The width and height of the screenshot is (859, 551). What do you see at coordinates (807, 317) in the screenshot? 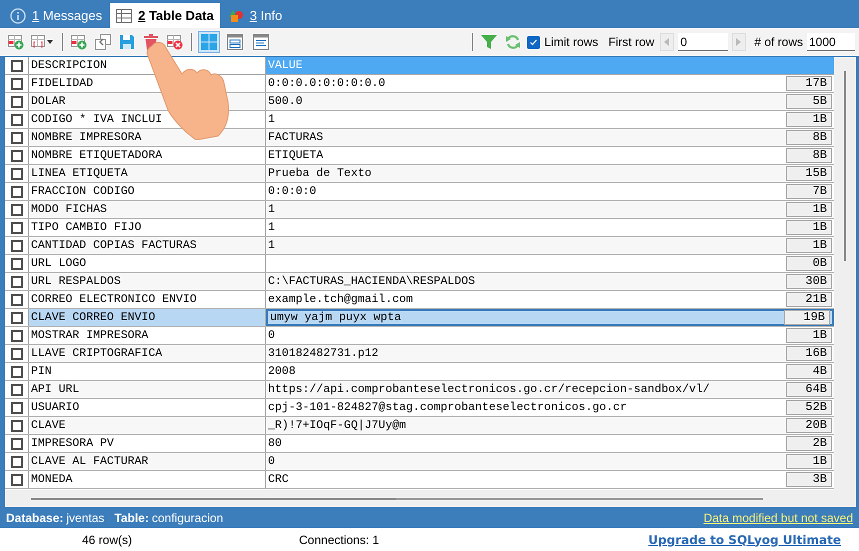
I see `size-badge: 19B` at bounding box center [807, 317].